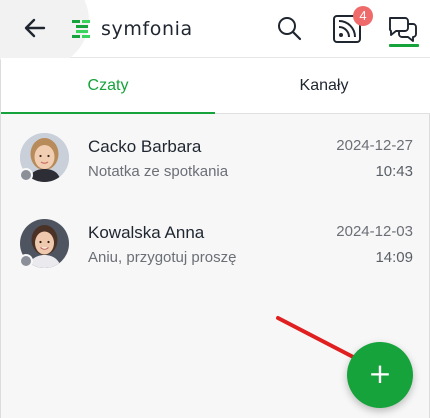  Describe the element at coordinates (404, 45) in the screenshot. I see `chats-active-indicator` at that location.